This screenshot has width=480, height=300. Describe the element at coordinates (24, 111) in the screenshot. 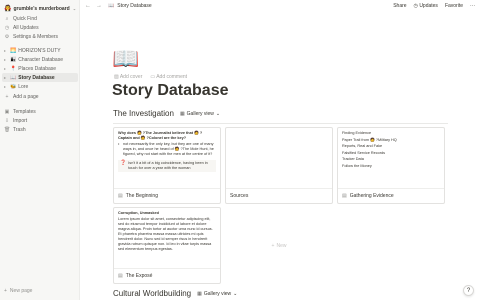

I see `sidebar-item-label: Templates` at that location.